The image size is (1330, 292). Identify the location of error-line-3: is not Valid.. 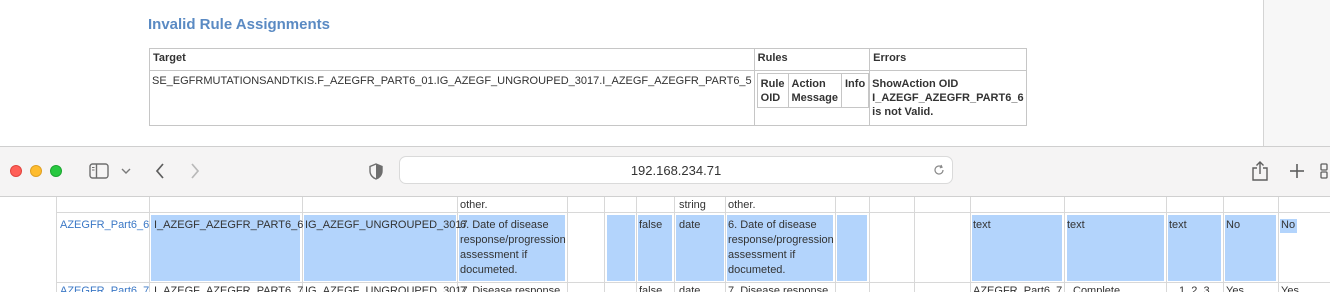
(903, 112).